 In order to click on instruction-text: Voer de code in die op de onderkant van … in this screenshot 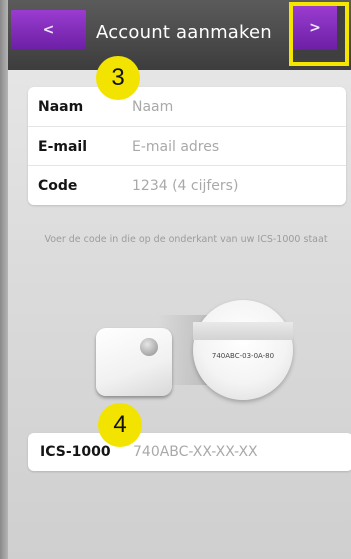, I will do `click(186, 239)`.